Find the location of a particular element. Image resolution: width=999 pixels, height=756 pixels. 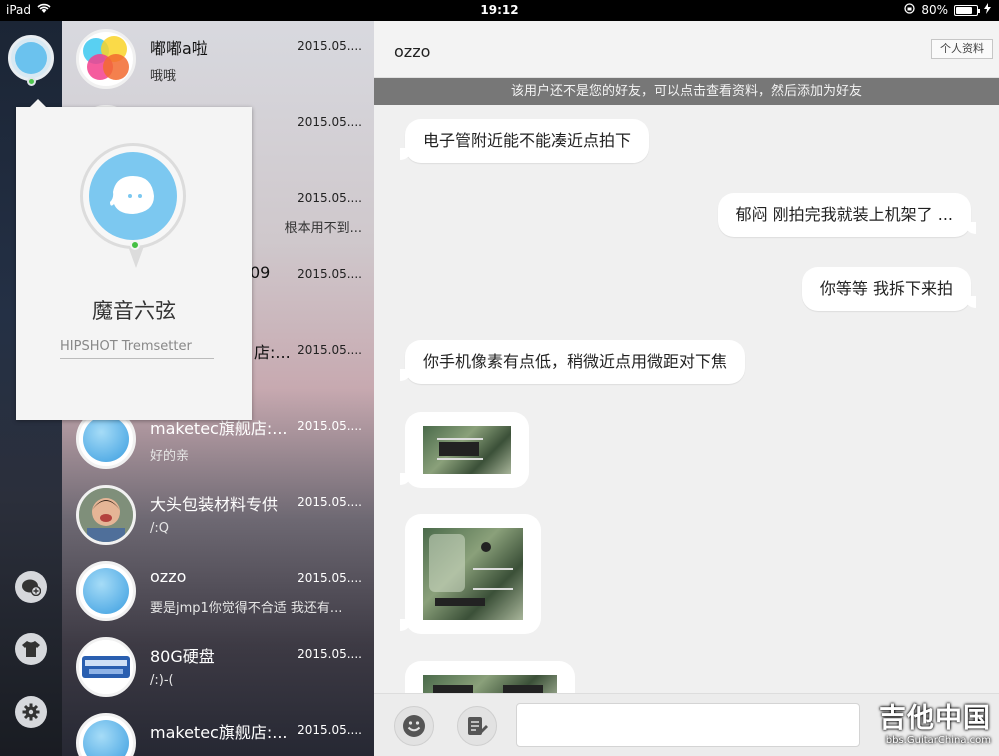

gear-icon is located at coordinates (31, 712).